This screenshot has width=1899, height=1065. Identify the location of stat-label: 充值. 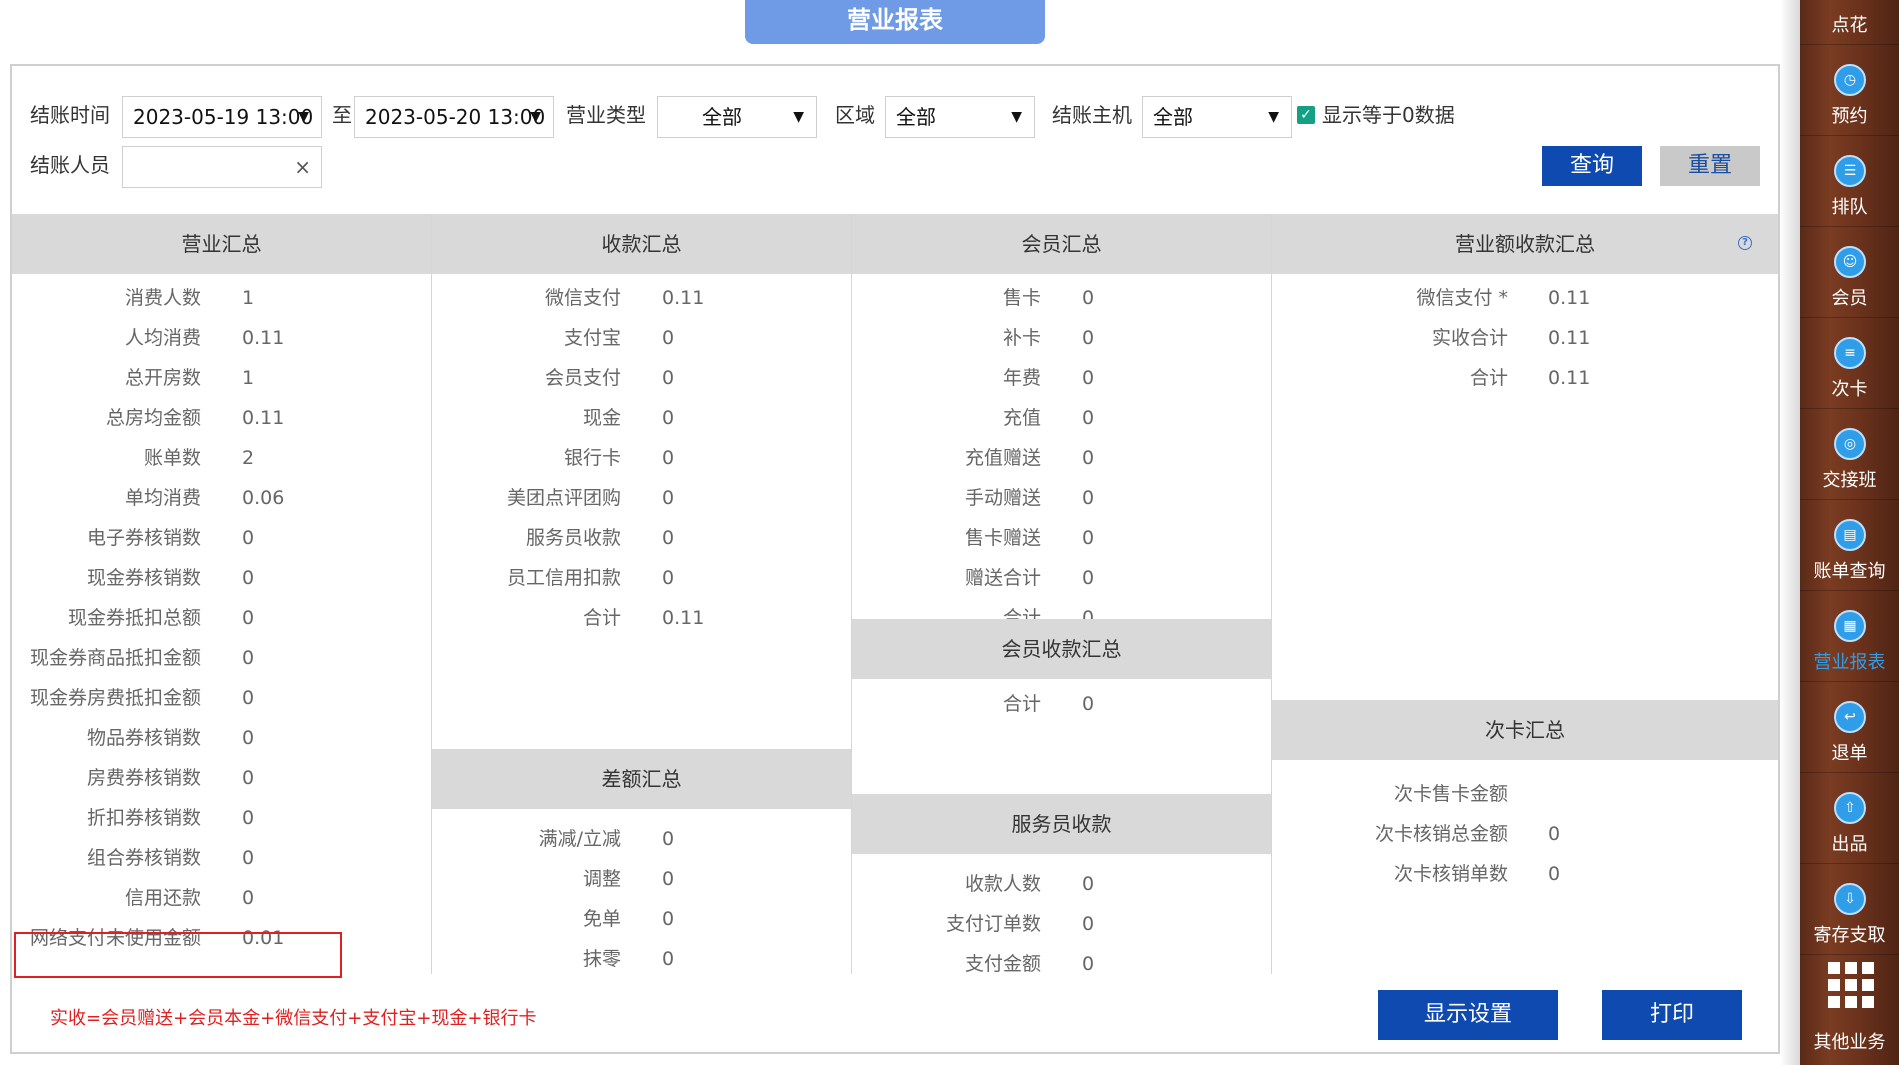
(1021, 418).